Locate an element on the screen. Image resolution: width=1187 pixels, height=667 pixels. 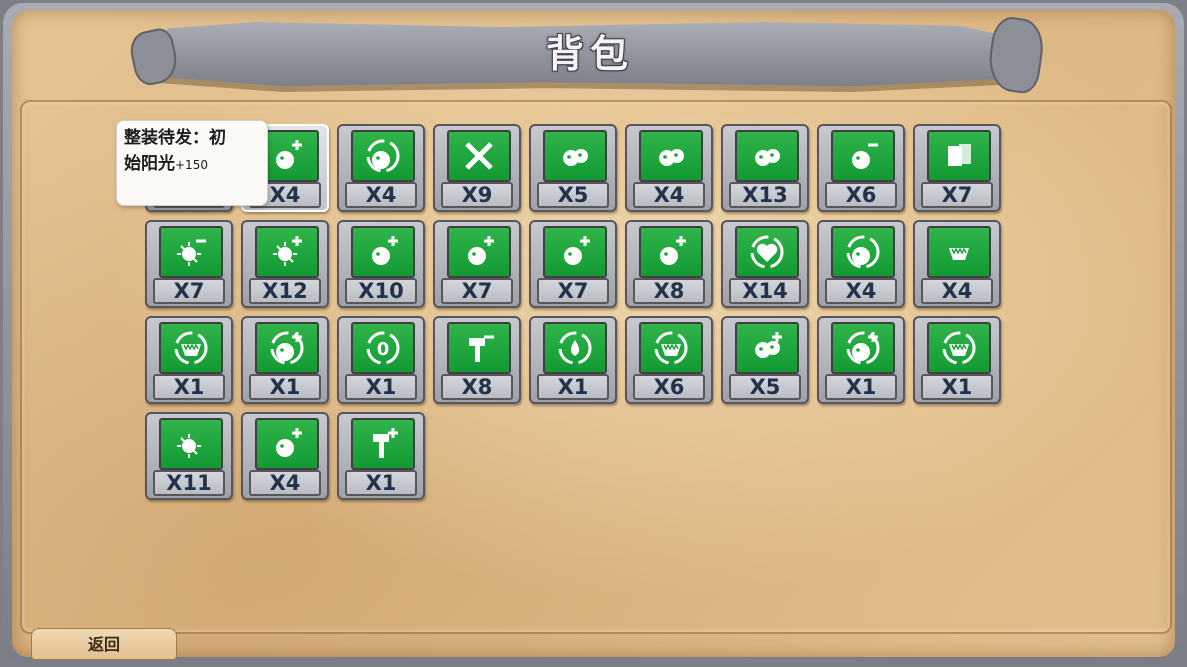
back-button: 返回 is located at coordinates (104, 644).